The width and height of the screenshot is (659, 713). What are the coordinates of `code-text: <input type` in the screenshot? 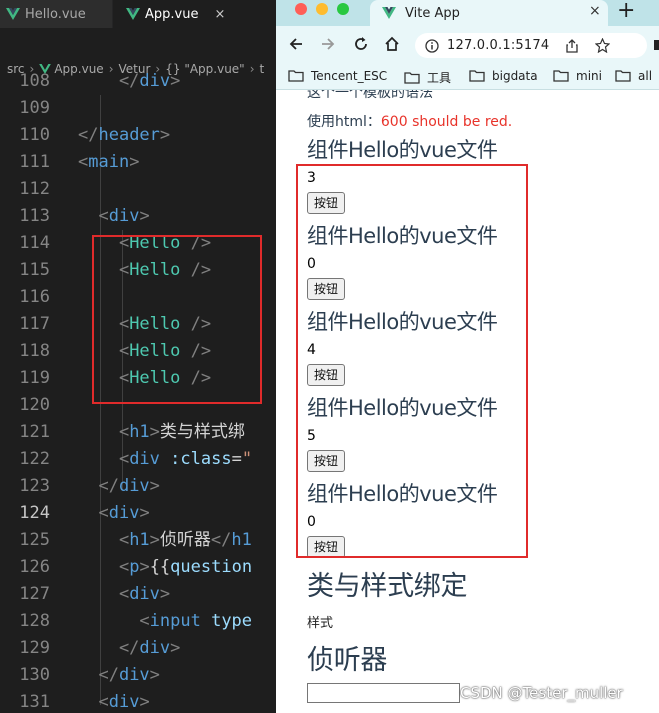 It's located at (165, 621).